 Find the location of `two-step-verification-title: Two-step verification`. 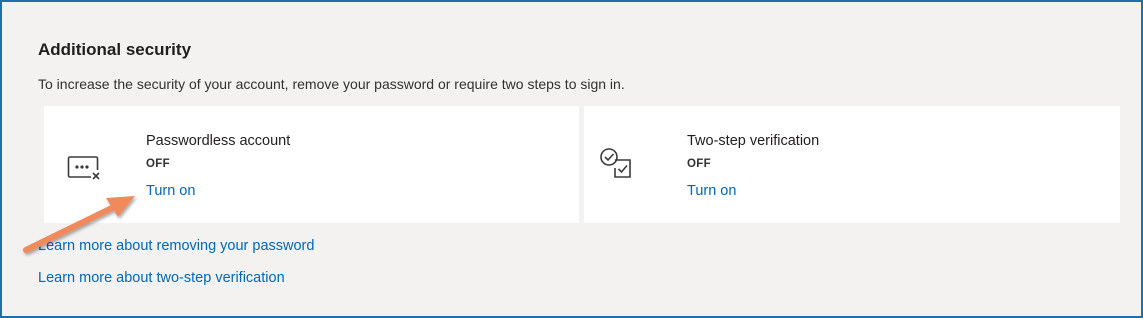

two-step-verification-title: Two-step verification is located at coordinates (753, 141).